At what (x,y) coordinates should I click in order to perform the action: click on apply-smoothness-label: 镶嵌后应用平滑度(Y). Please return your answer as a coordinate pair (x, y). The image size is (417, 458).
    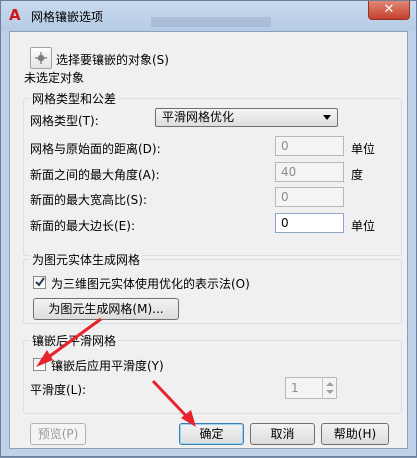
    Looking at the image, I should click on (107, 366).